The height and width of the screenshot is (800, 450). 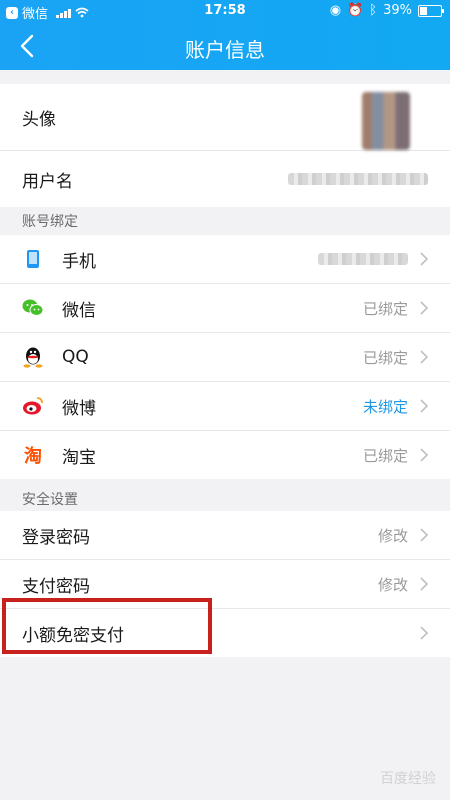 I want to click on weibo-icon, so click(x=33, y=406).